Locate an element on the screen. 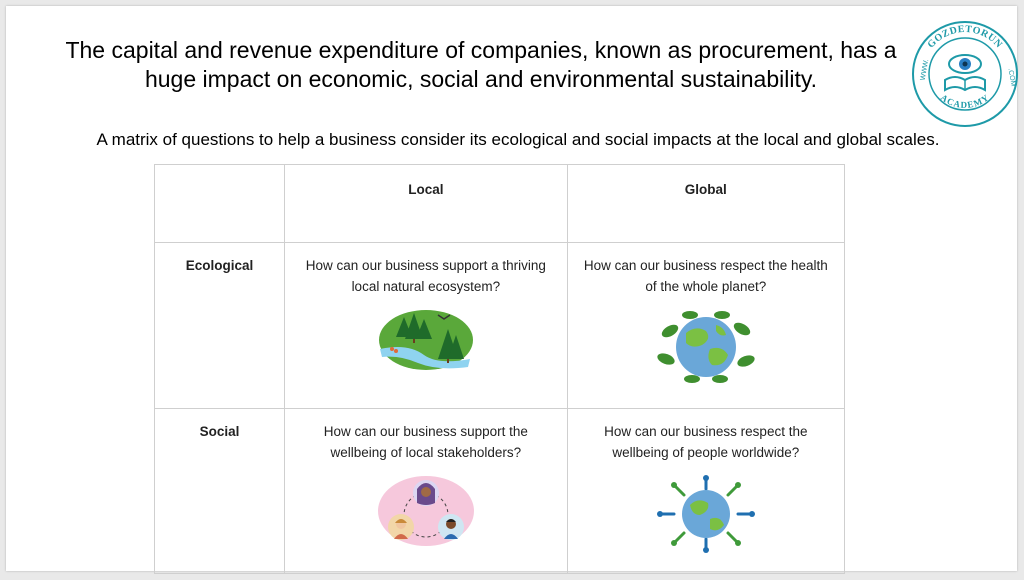  gozdetorun-academy-logo: GOZDETORUN ACADEMY WWW. .COM is located at coordinates (965, 74).